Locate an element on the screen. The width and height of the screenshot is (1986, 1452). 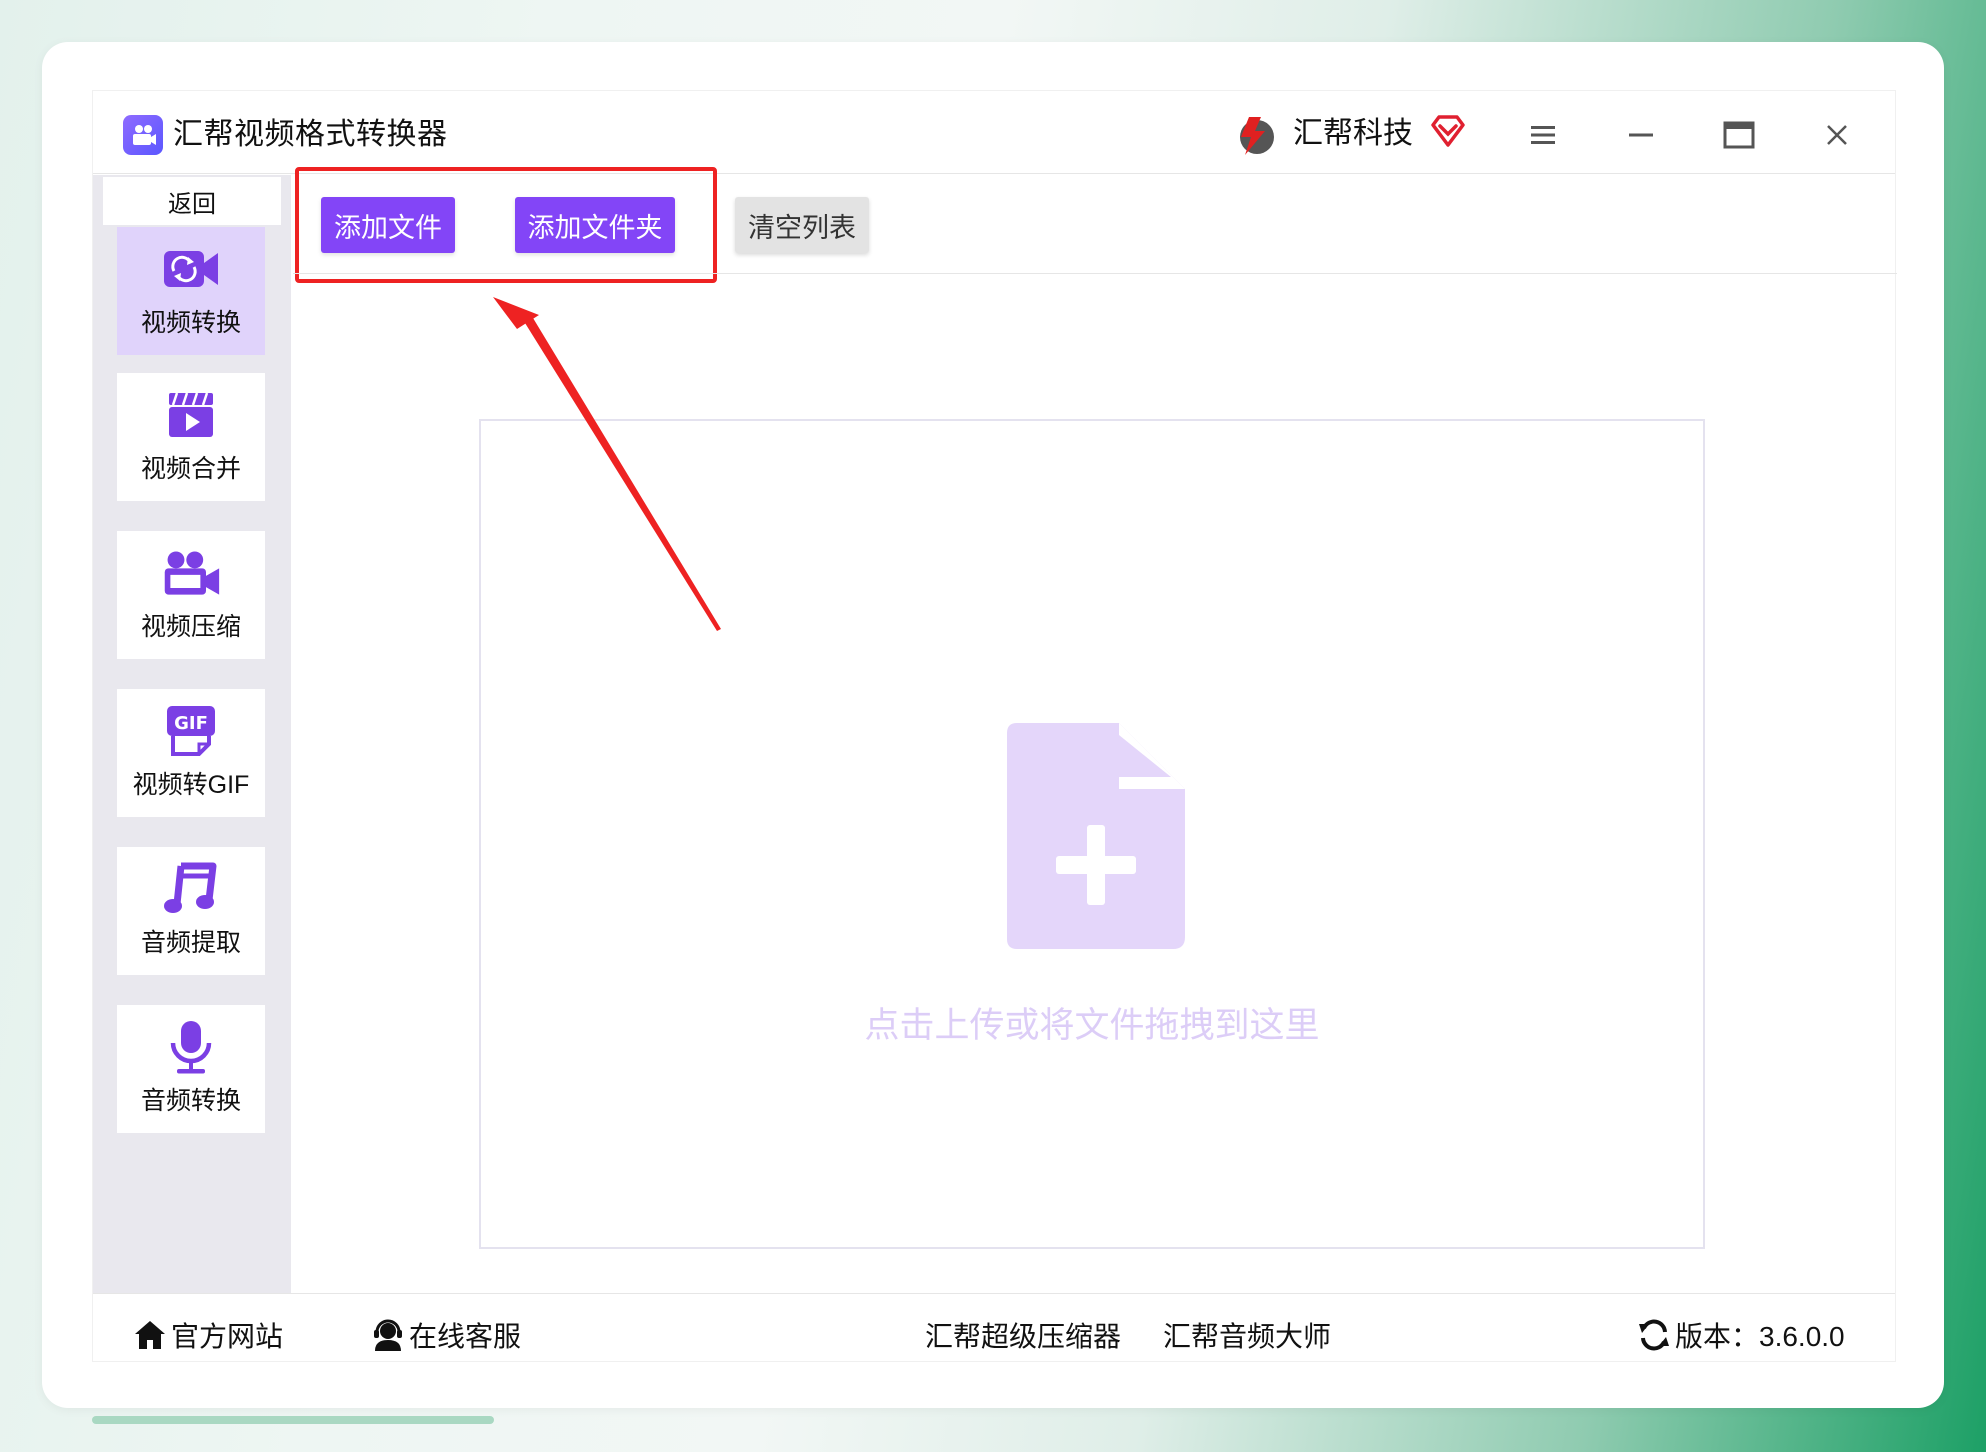
online-support-link: 在线客服 is located at coordinates (446, 1335).